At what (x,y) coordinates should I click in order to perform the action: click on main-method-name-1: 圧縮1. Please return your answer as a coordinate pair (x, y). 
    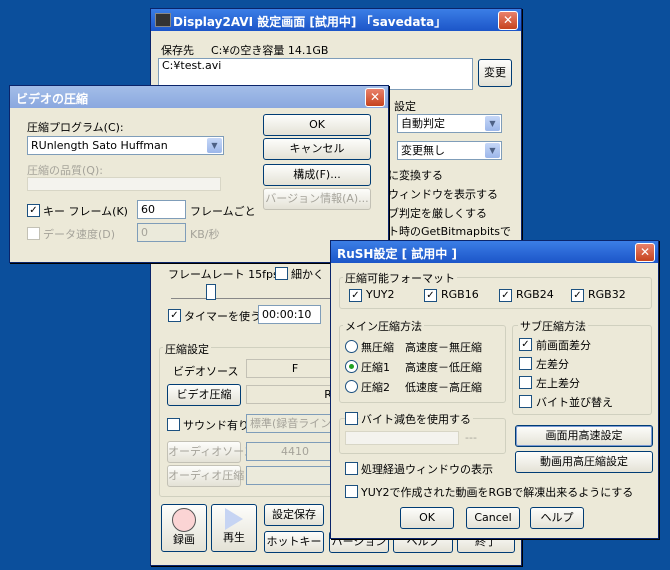
    Looking at the image, I should click on (375, 367).